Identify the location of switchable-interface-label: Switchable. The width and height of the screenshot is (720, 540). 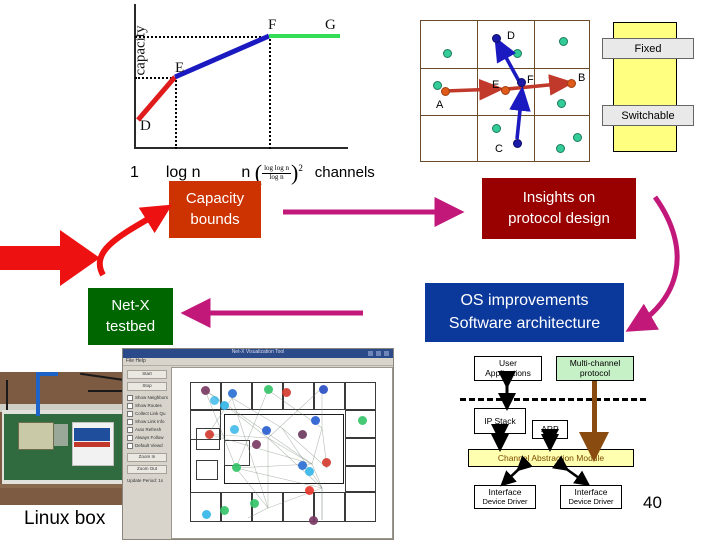
(648, 115).